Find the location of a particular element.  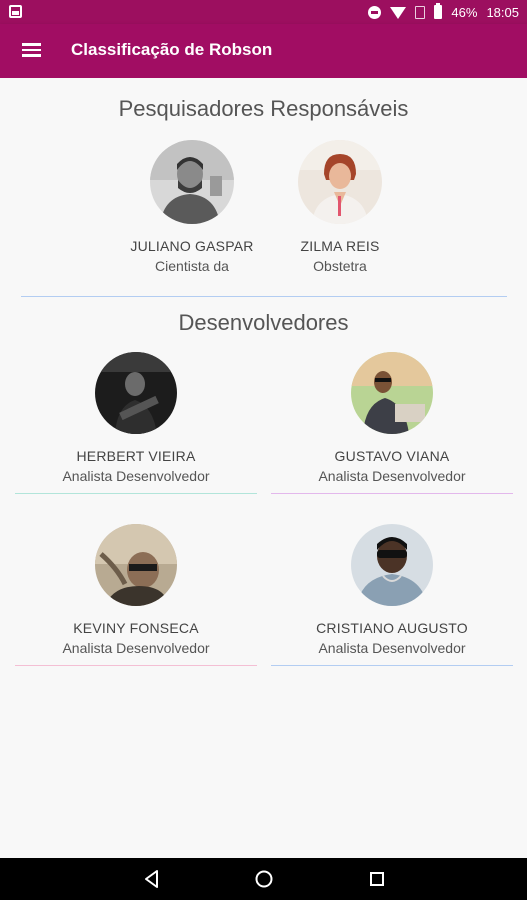

battery-icon is located at coordinates (438, 11).